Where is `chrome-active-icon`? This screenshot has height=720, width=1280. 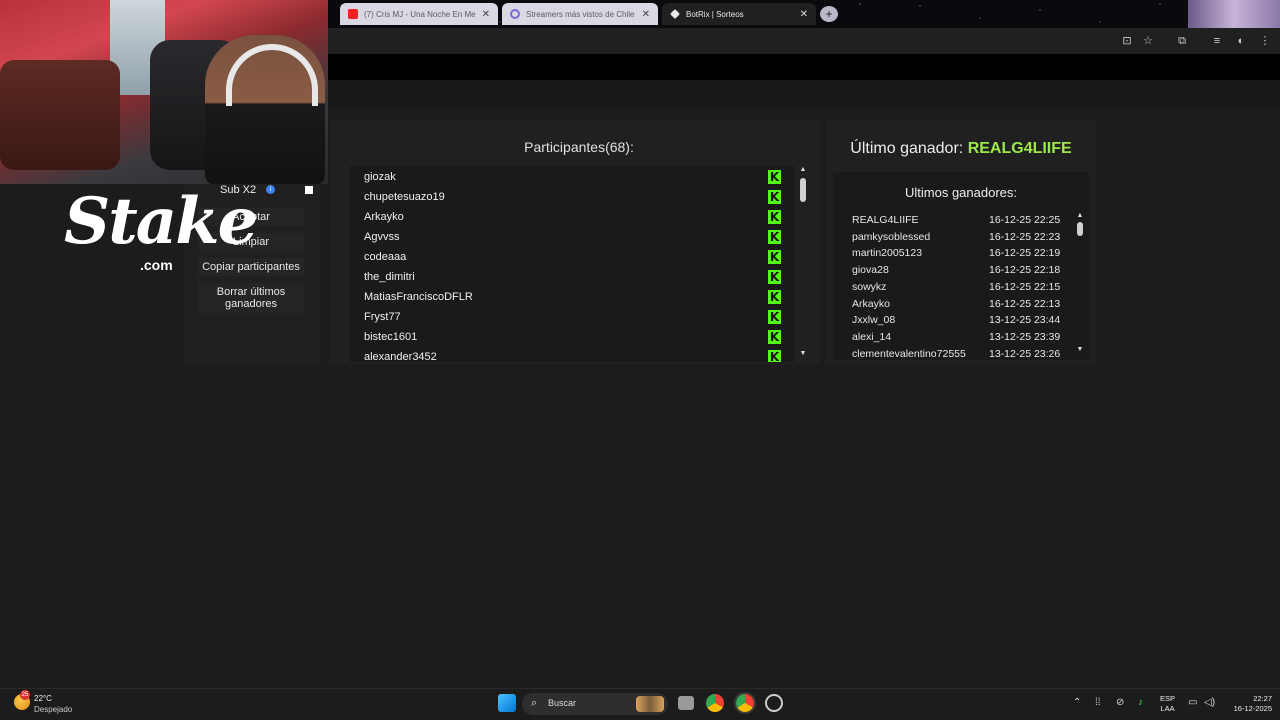 chrome-active-icon is located at coordinates (745, 703).